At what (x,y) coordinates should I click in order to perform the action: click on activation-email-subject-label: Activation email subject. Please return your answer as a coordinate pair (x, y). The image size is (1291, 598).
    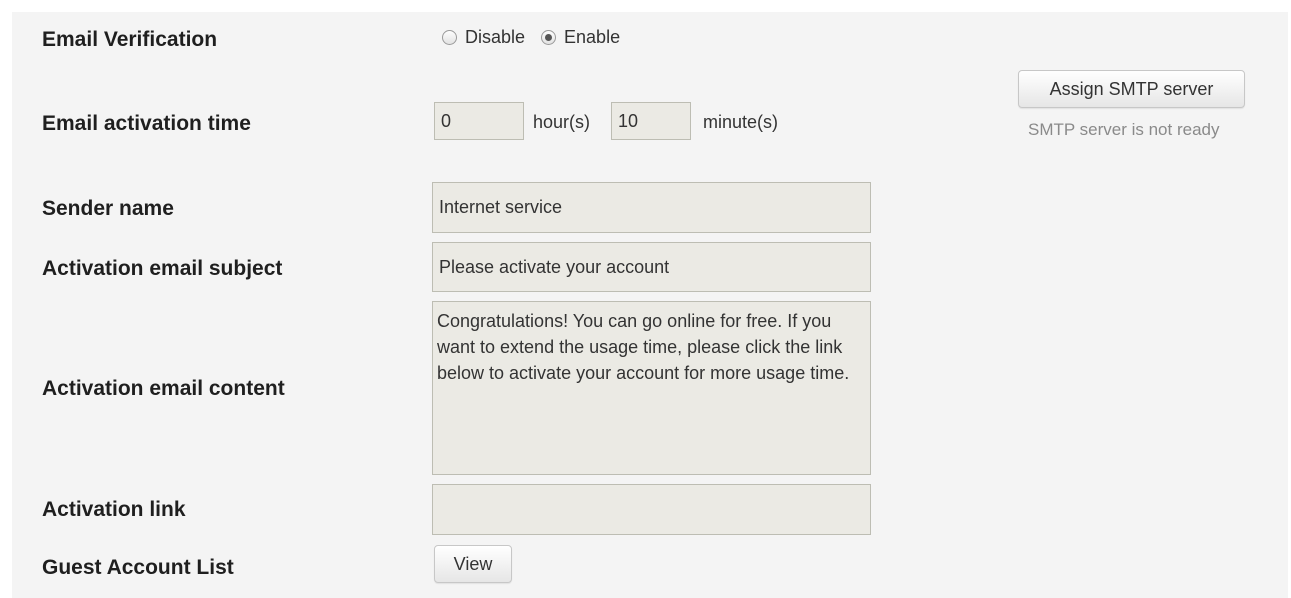
    Looking at the image, I should click on (162, 268).